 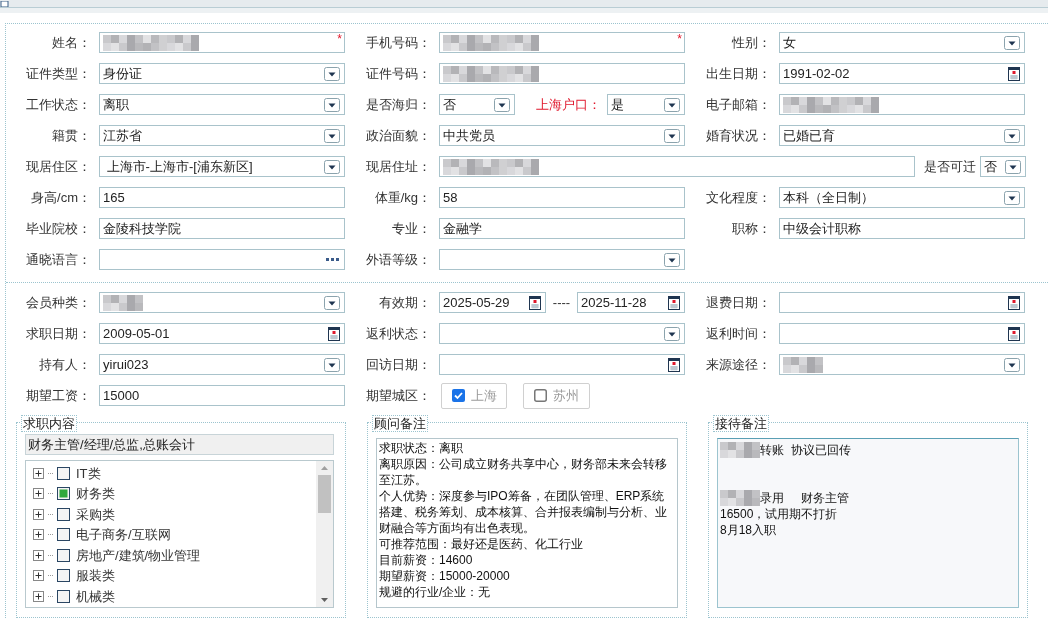 What do you see at coordinates (902, 197) in the screenshot?
I see `dropdown: 本科（全日制）` at bounding box center [902, 197].